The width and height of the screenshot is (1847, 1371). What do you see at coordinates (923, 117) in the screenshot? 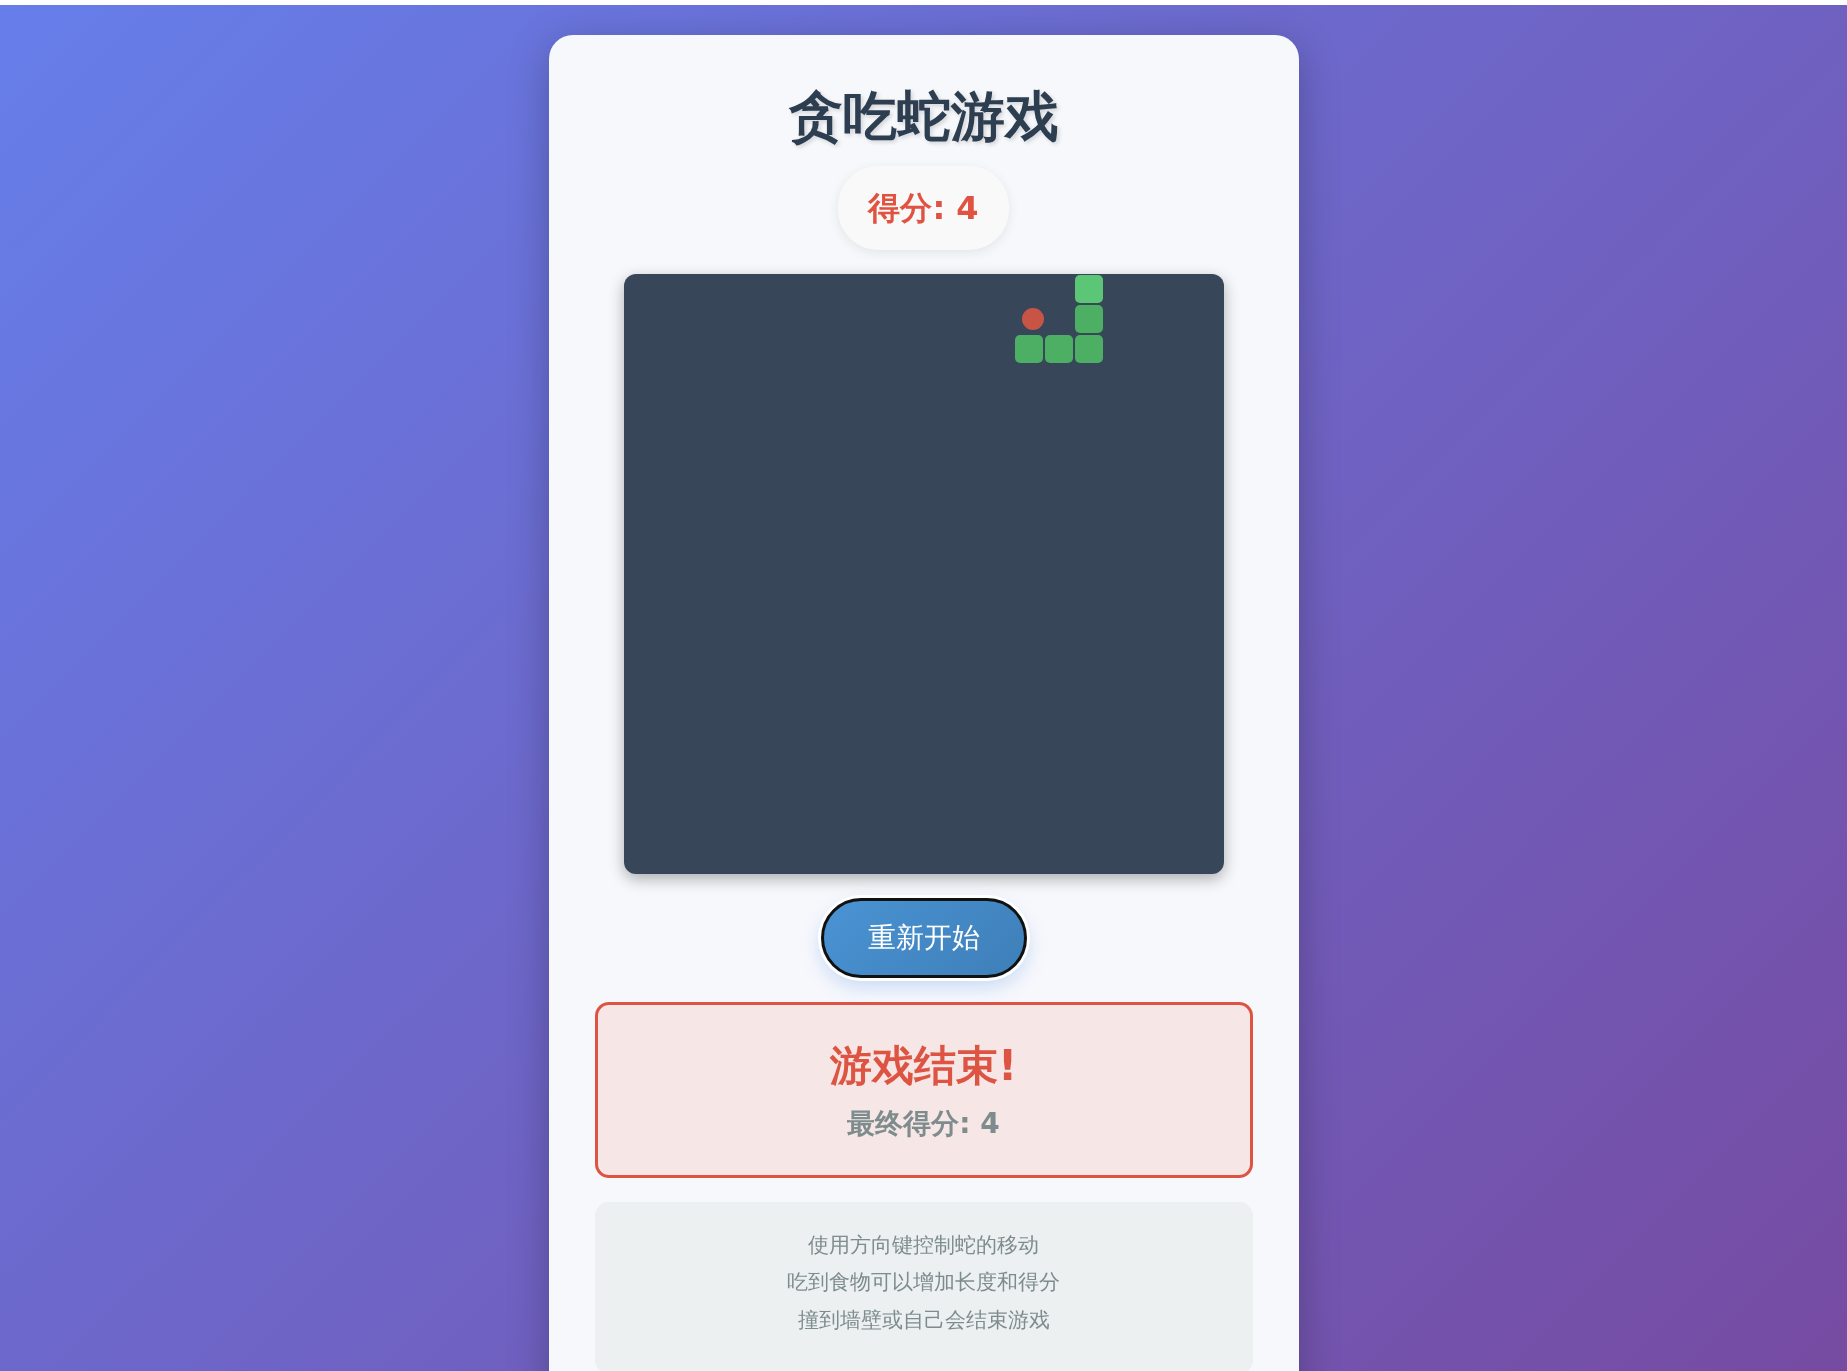
I see `game-title: 贪吃蛇游戏` at bounding box center [923, 117].